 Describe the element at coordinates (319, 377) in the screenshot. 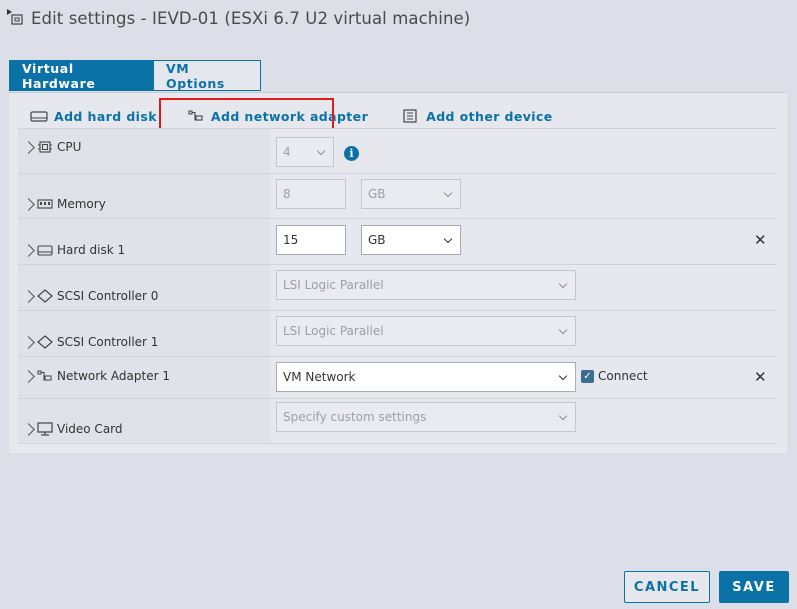

I see `network-select-value: VM Network` at that location.